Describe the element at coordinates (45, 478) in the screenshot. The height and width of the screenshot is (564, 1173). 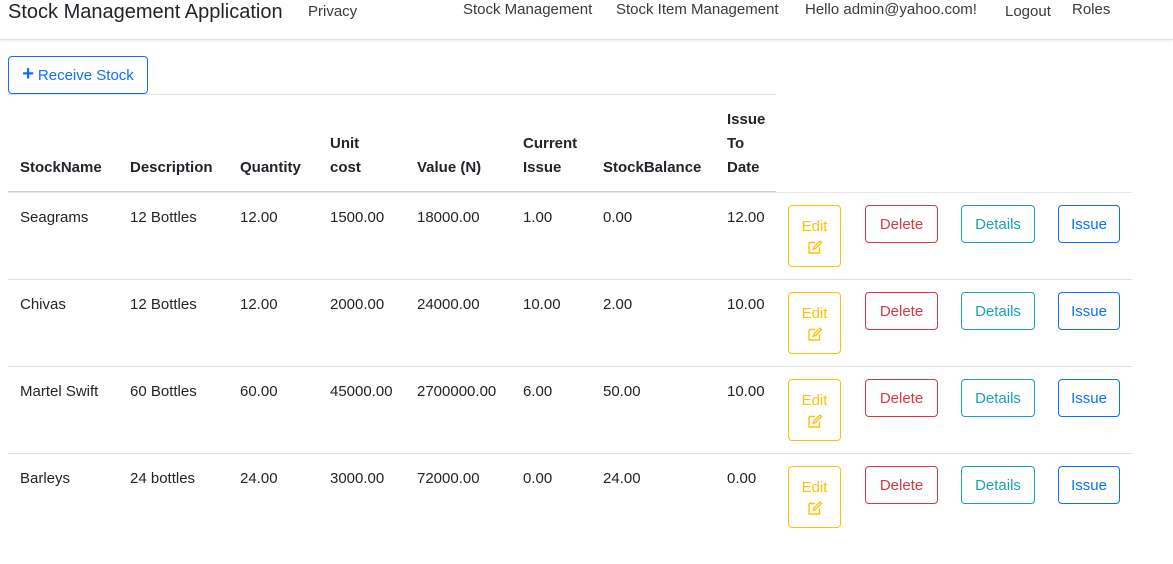
I see `cell-stockname: Barleys` at that location.